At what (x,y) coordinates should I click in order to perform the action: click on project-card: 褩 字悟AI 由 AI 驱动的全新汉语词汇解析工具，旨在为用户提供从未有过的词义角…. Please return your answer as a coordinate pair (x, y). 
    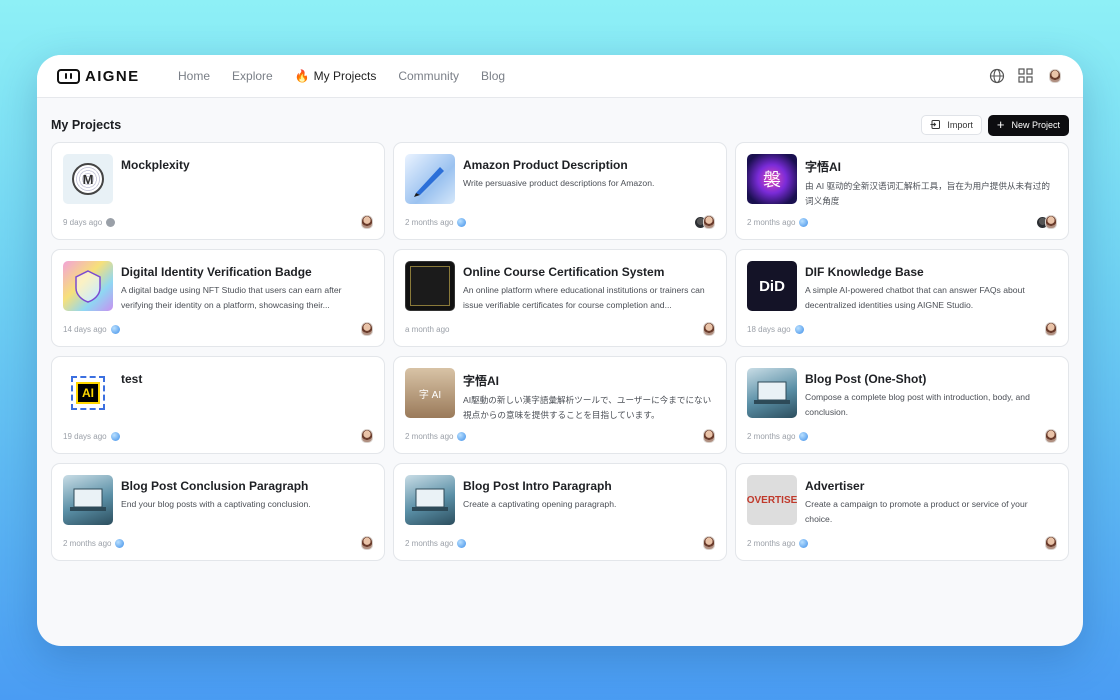
    Looking at the image, I should click on (902, 191).